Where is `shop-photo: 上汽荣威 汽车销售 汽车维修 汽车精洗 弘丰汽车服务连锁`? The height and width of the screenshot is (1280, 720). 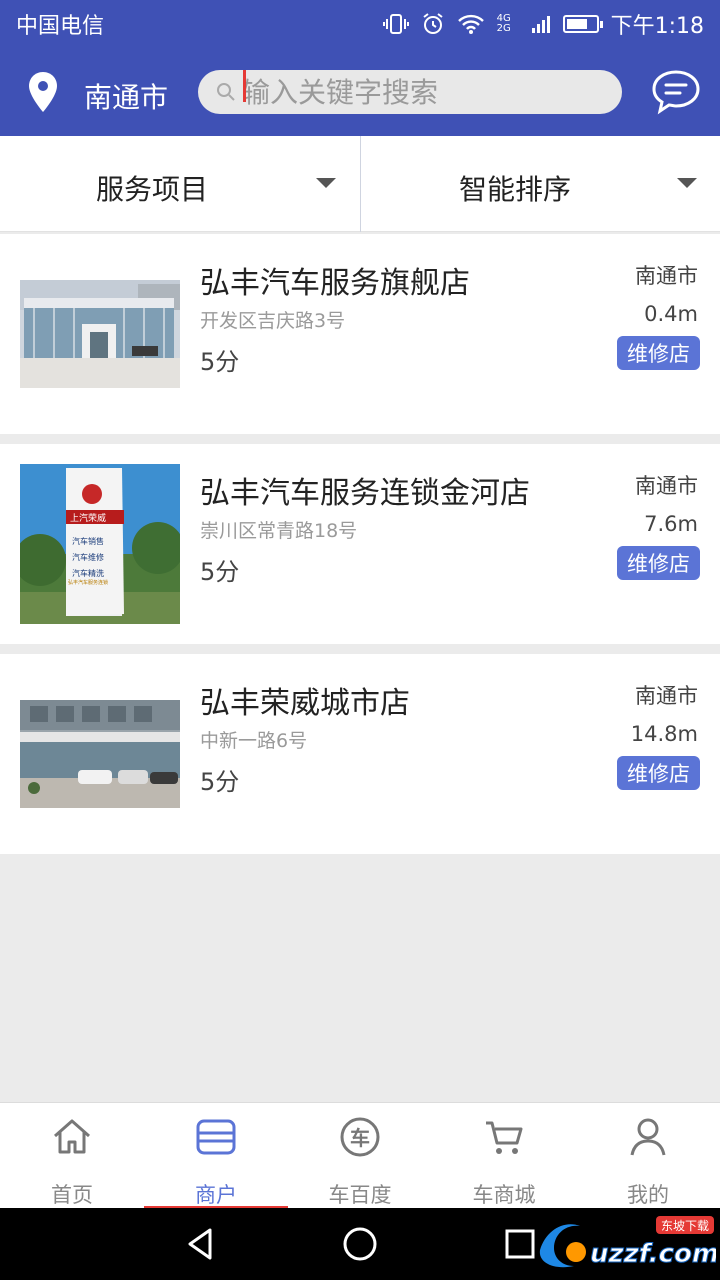 shop-photo: 上汽荣威 汽车销售 汽车维修 汽车精洗 弘丰汽车服务连锁 is located at coordinates (100, 544).